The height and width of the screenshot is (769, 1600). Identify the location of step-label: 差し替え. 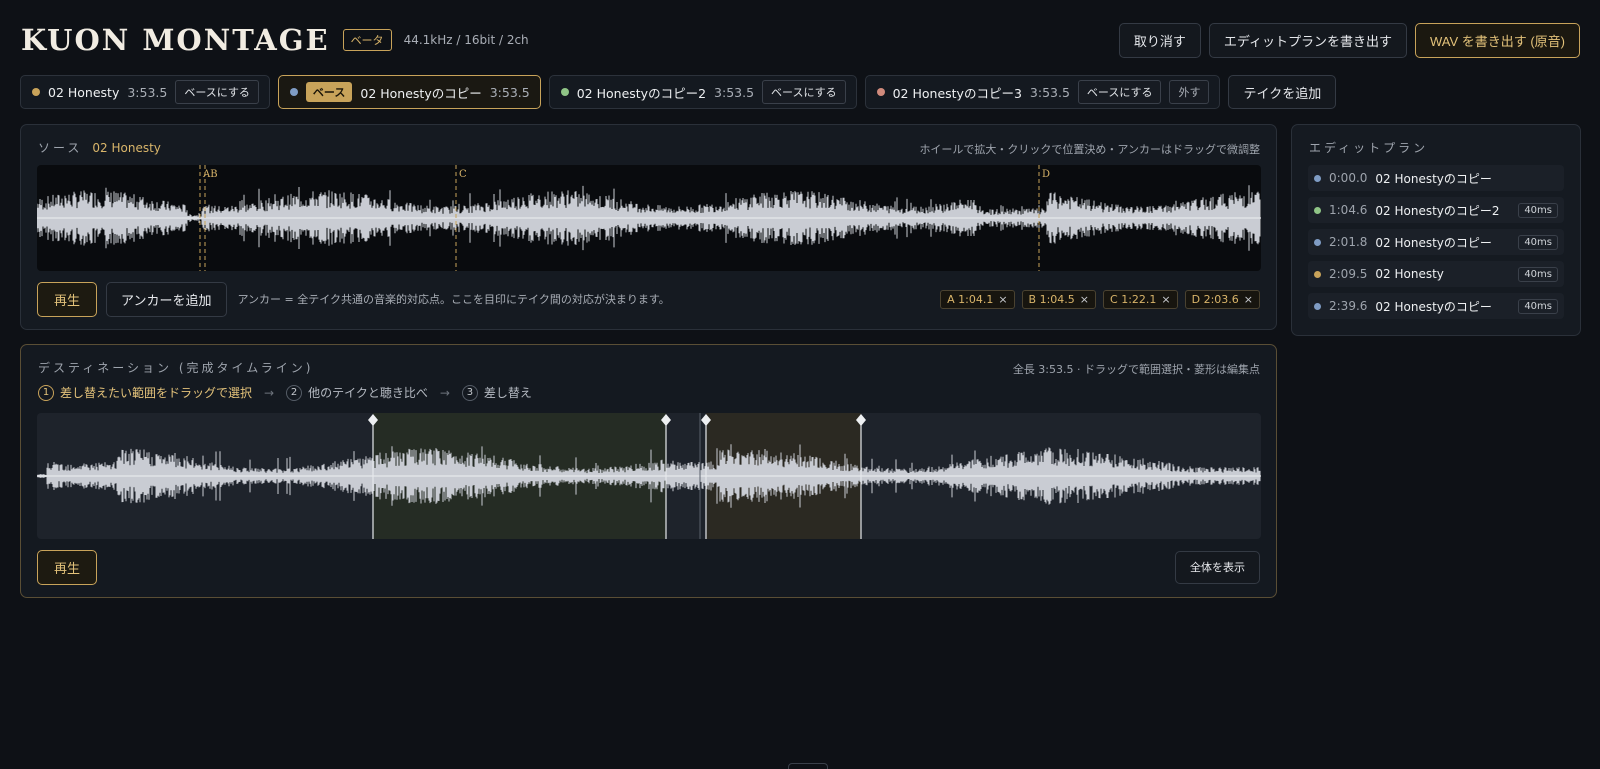
(507, 393).